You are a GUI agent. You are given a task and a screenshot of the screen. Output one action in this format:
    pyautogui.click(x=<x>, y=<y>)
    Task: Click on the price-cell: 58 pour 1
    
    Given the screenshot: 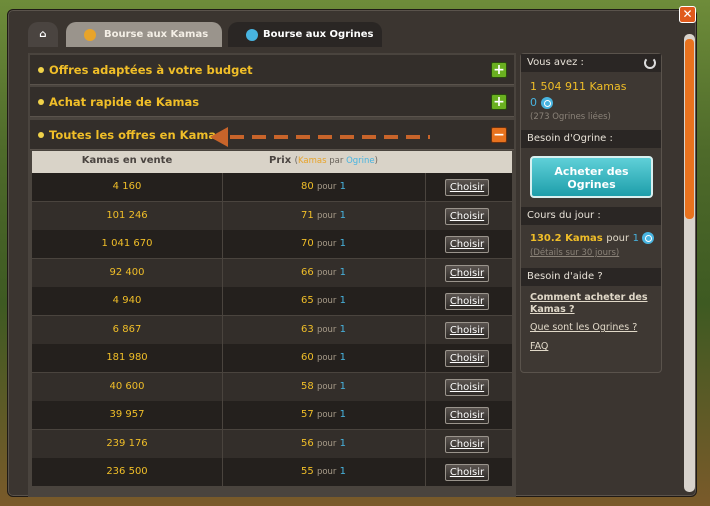 What is the action you would take?
    pyautogui.click(x=323, y=386)
    